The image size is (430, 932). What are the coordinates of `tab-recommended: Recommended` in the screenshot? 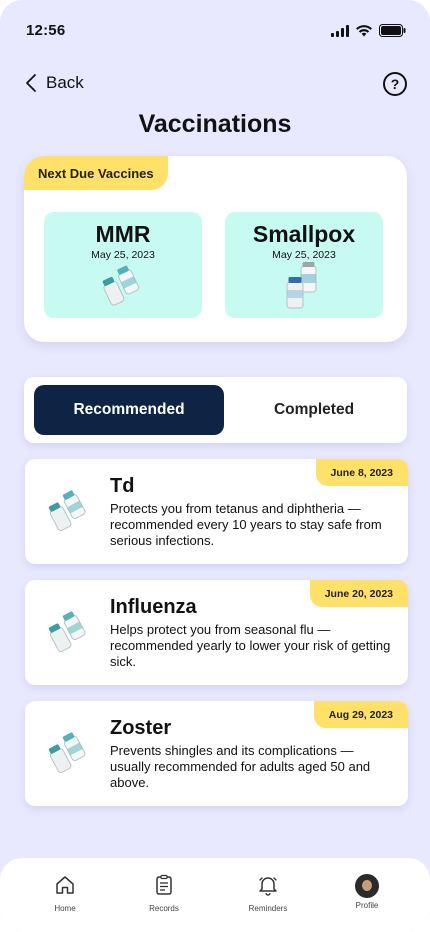 It's located at (129, 410).